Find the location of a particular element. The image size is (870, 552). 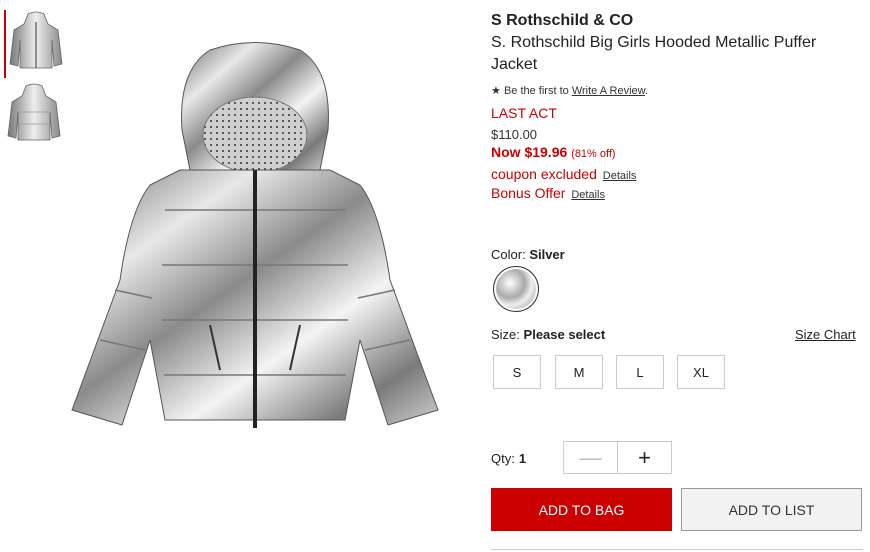

coupon-line: coupon excluded Details is located at coordinates (677, 174).